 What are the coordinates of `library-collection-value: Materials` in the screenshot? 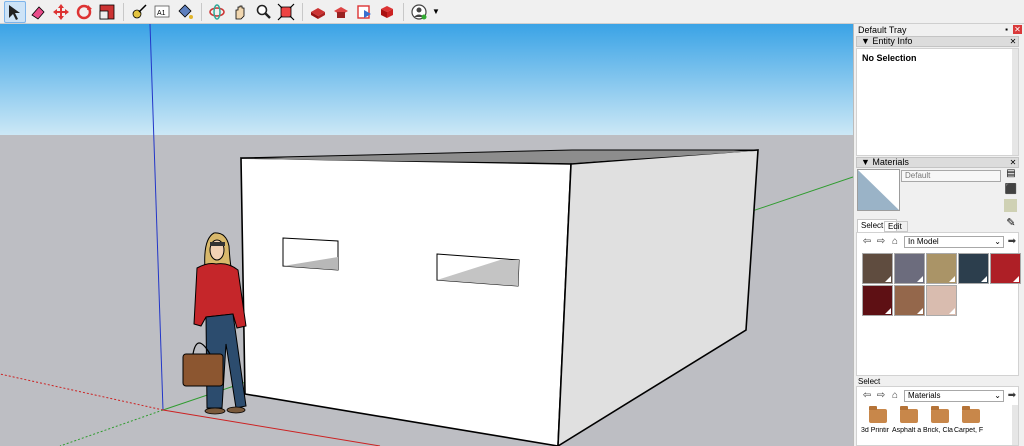 It's located at (924, 395).